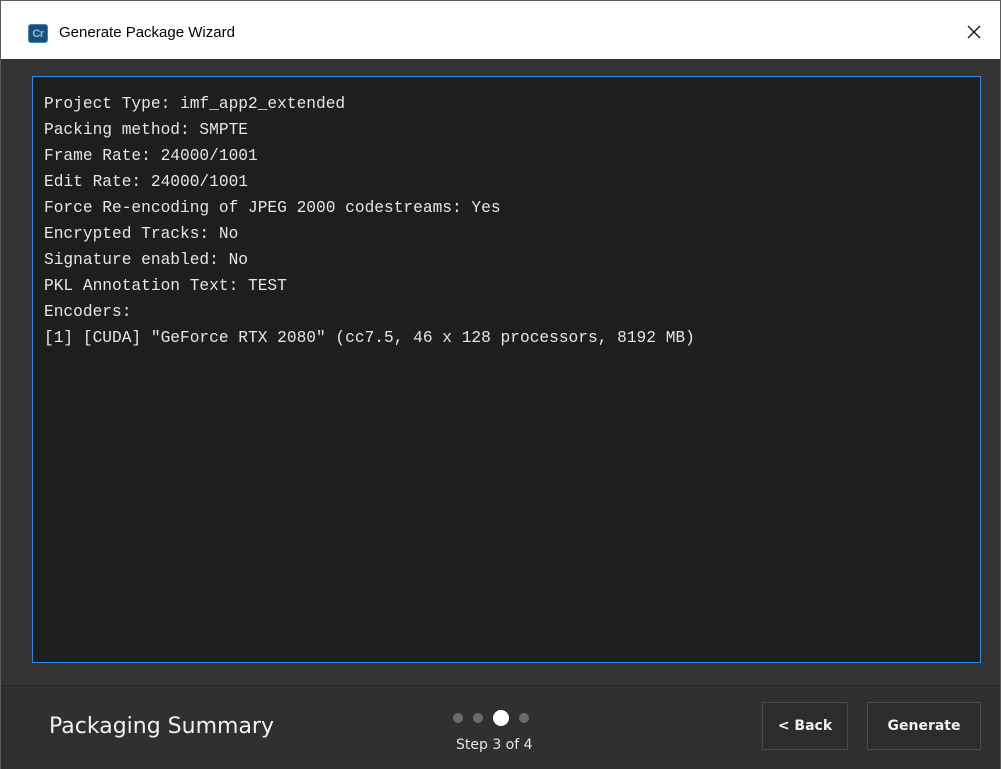  I want to click on close-button, so click(974, 32).